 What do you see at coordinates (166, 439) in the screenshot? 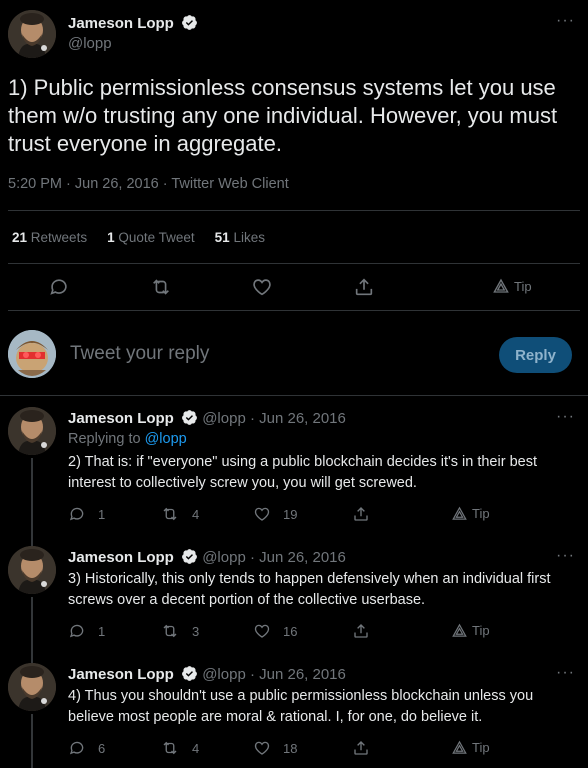
I see `replying-to-link: @lopp` at bounding box center [166, 439].